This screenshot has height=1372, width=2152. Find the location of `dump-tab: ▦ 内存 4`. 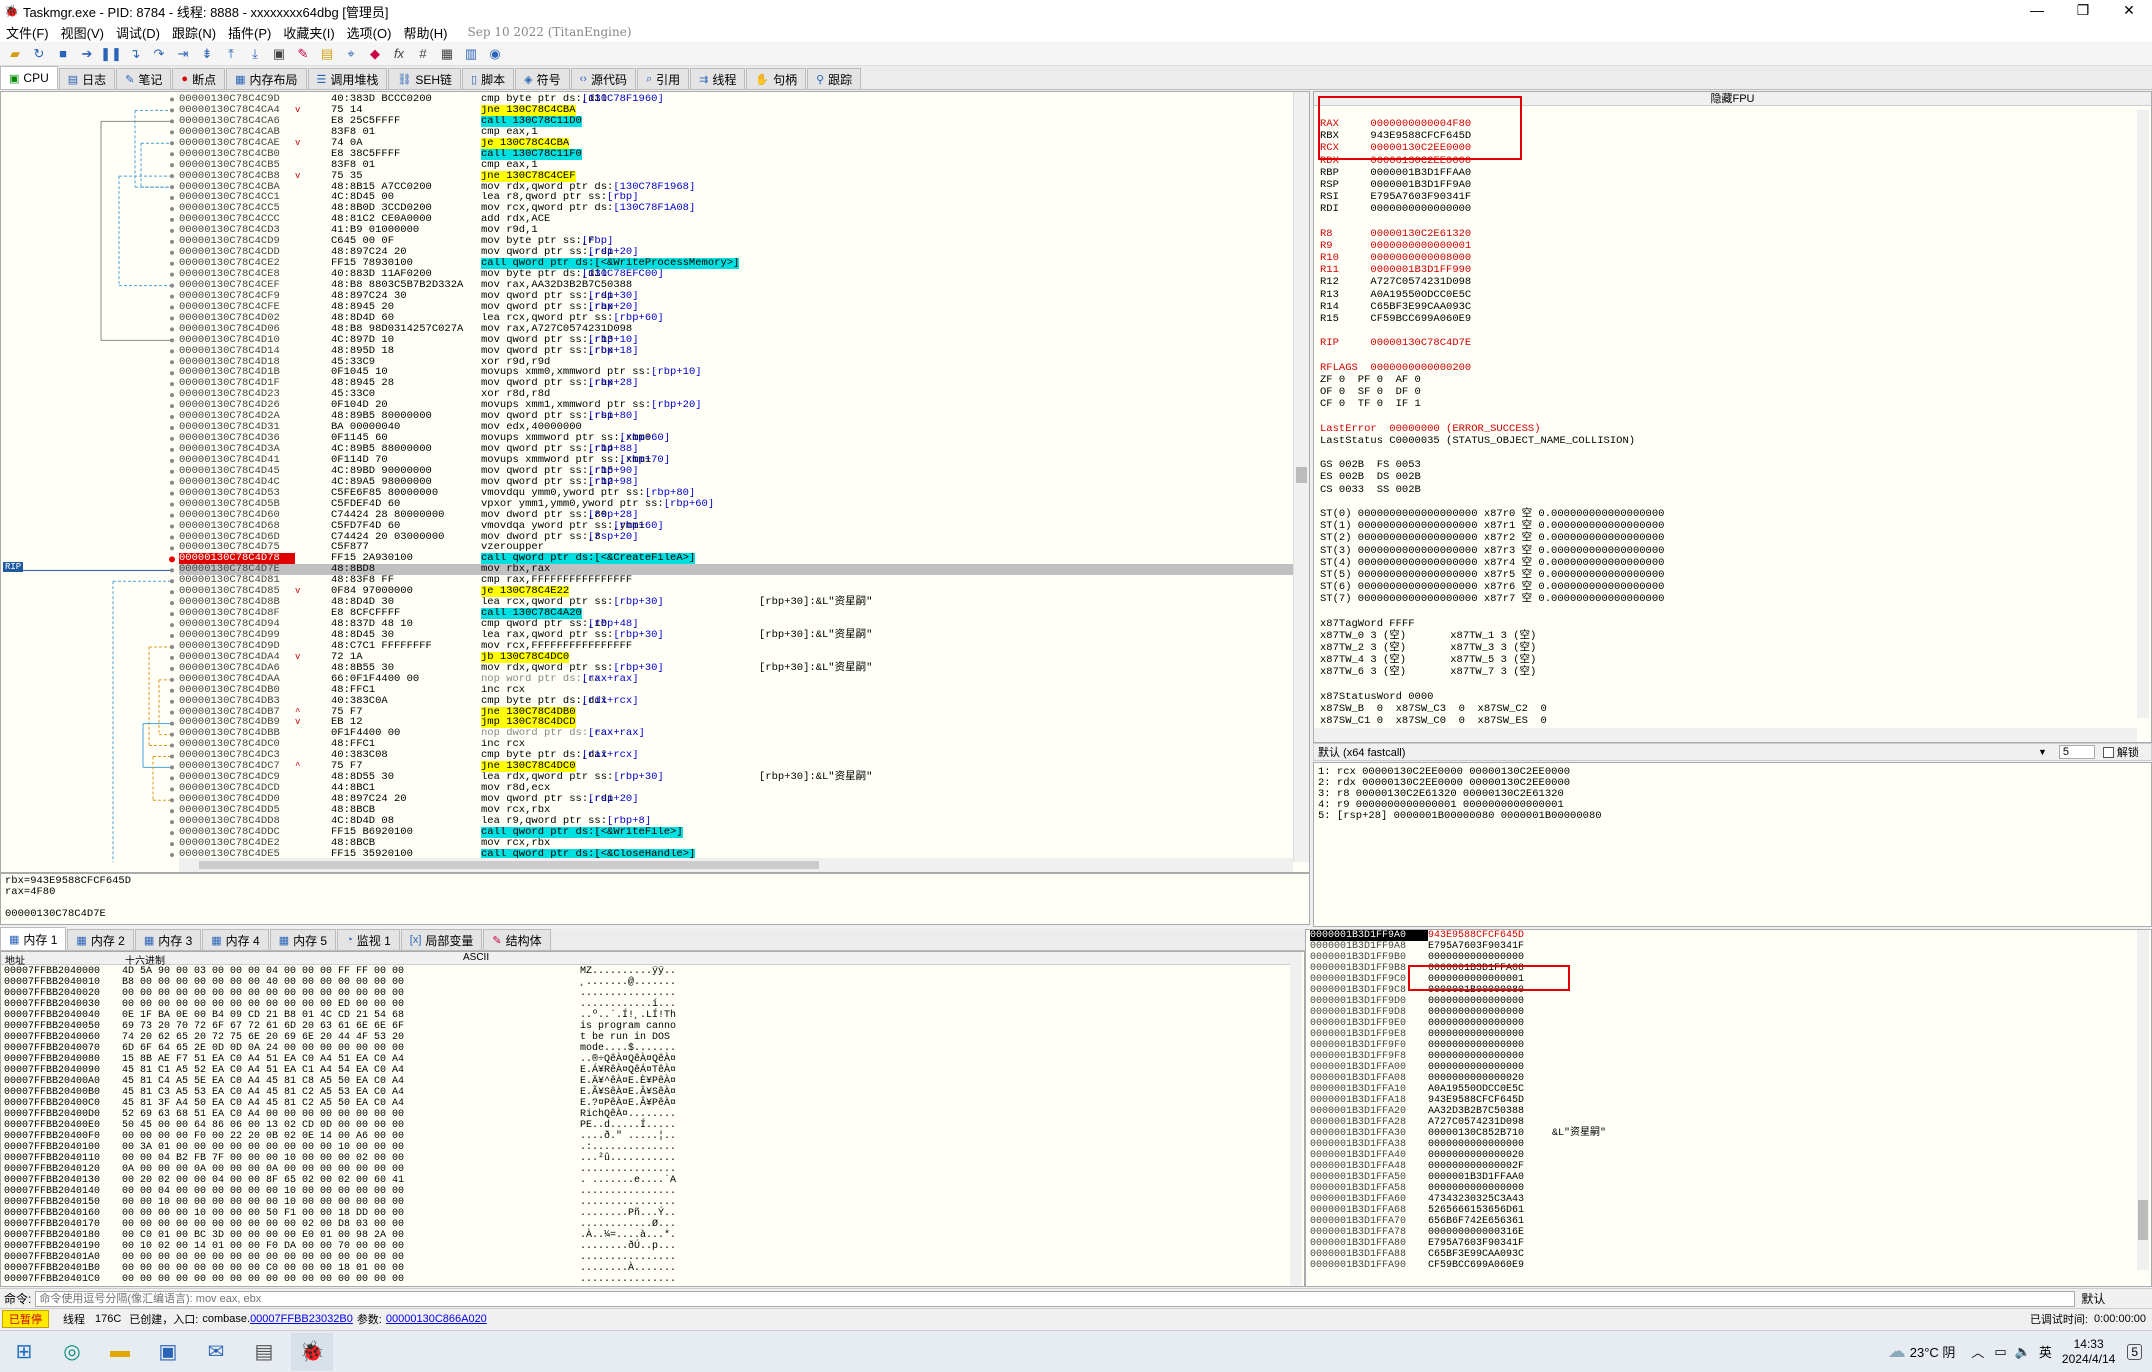

dump-tab: ▦ 内存 4 is located at coordinates (235, 939).